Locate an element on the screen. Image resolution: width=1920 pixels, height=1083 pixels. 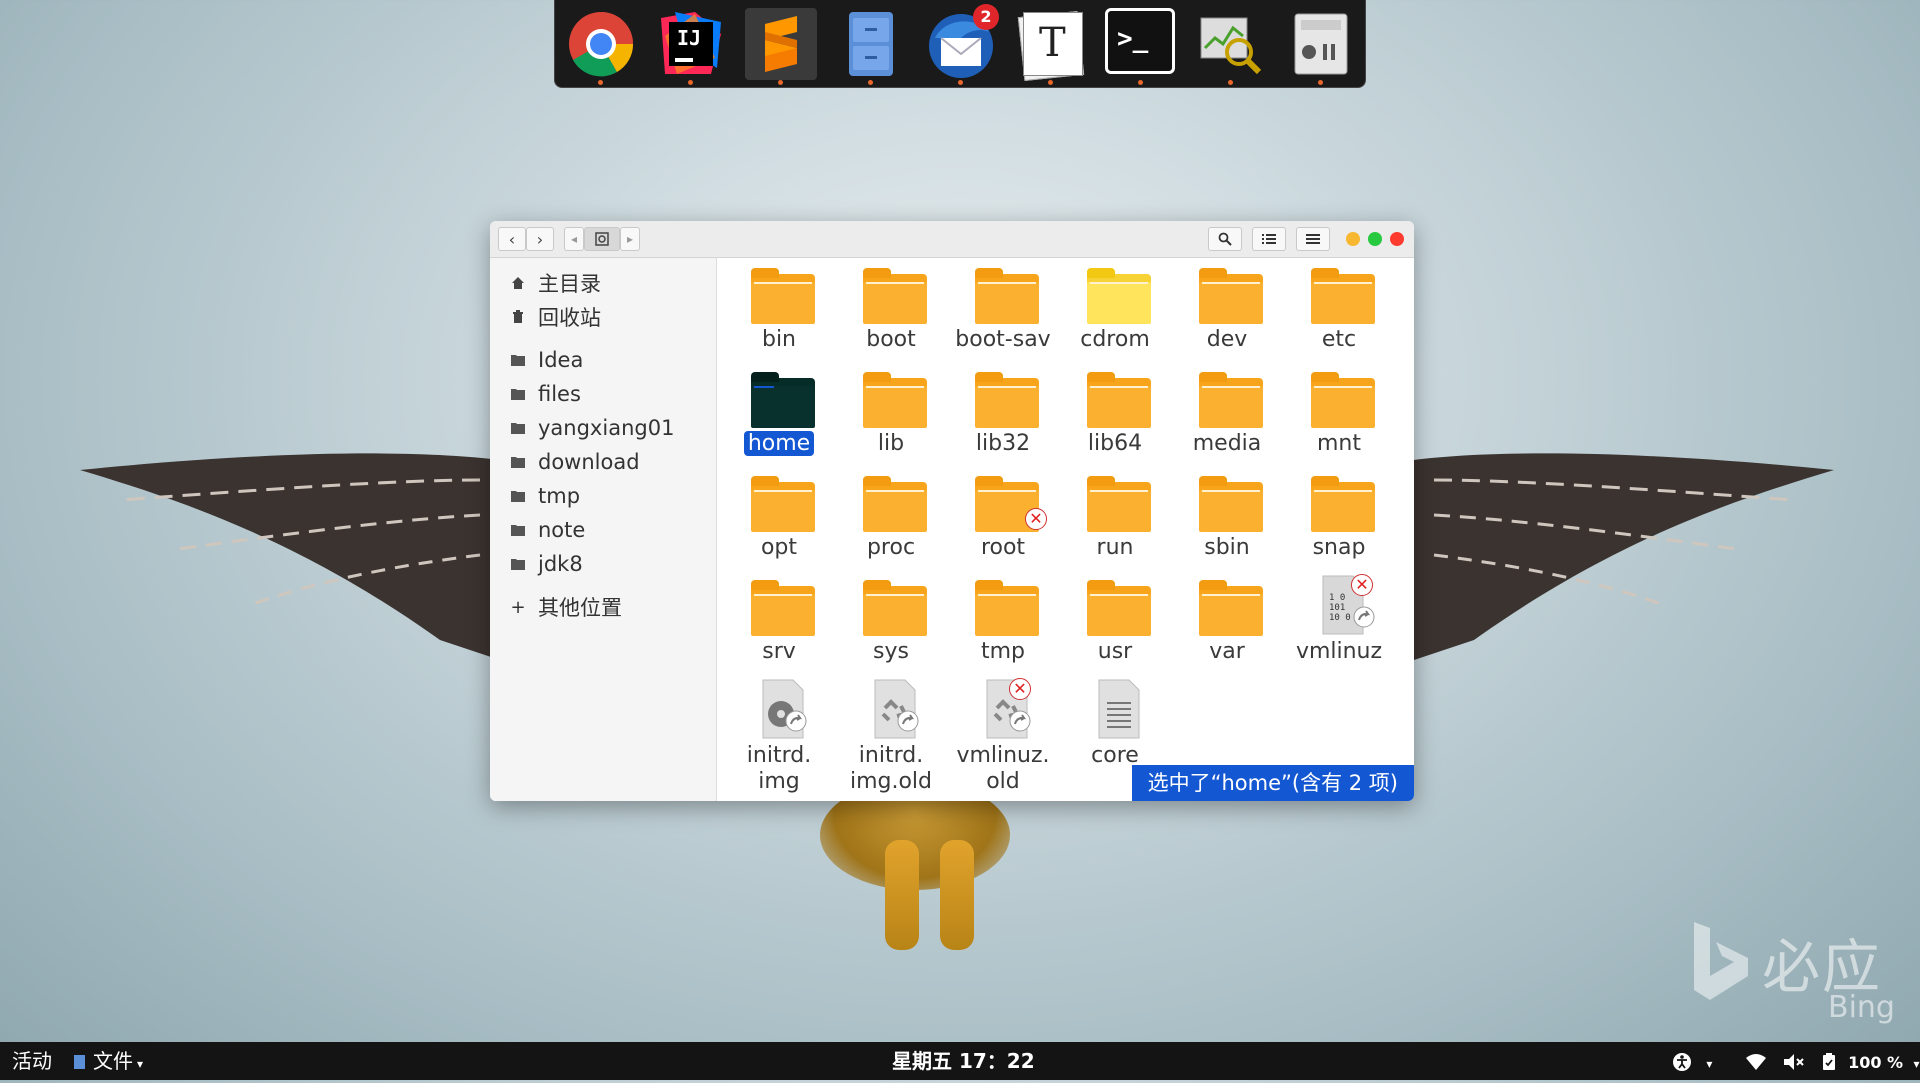
file-item-srv: srv is located at coordinates (779, 620).